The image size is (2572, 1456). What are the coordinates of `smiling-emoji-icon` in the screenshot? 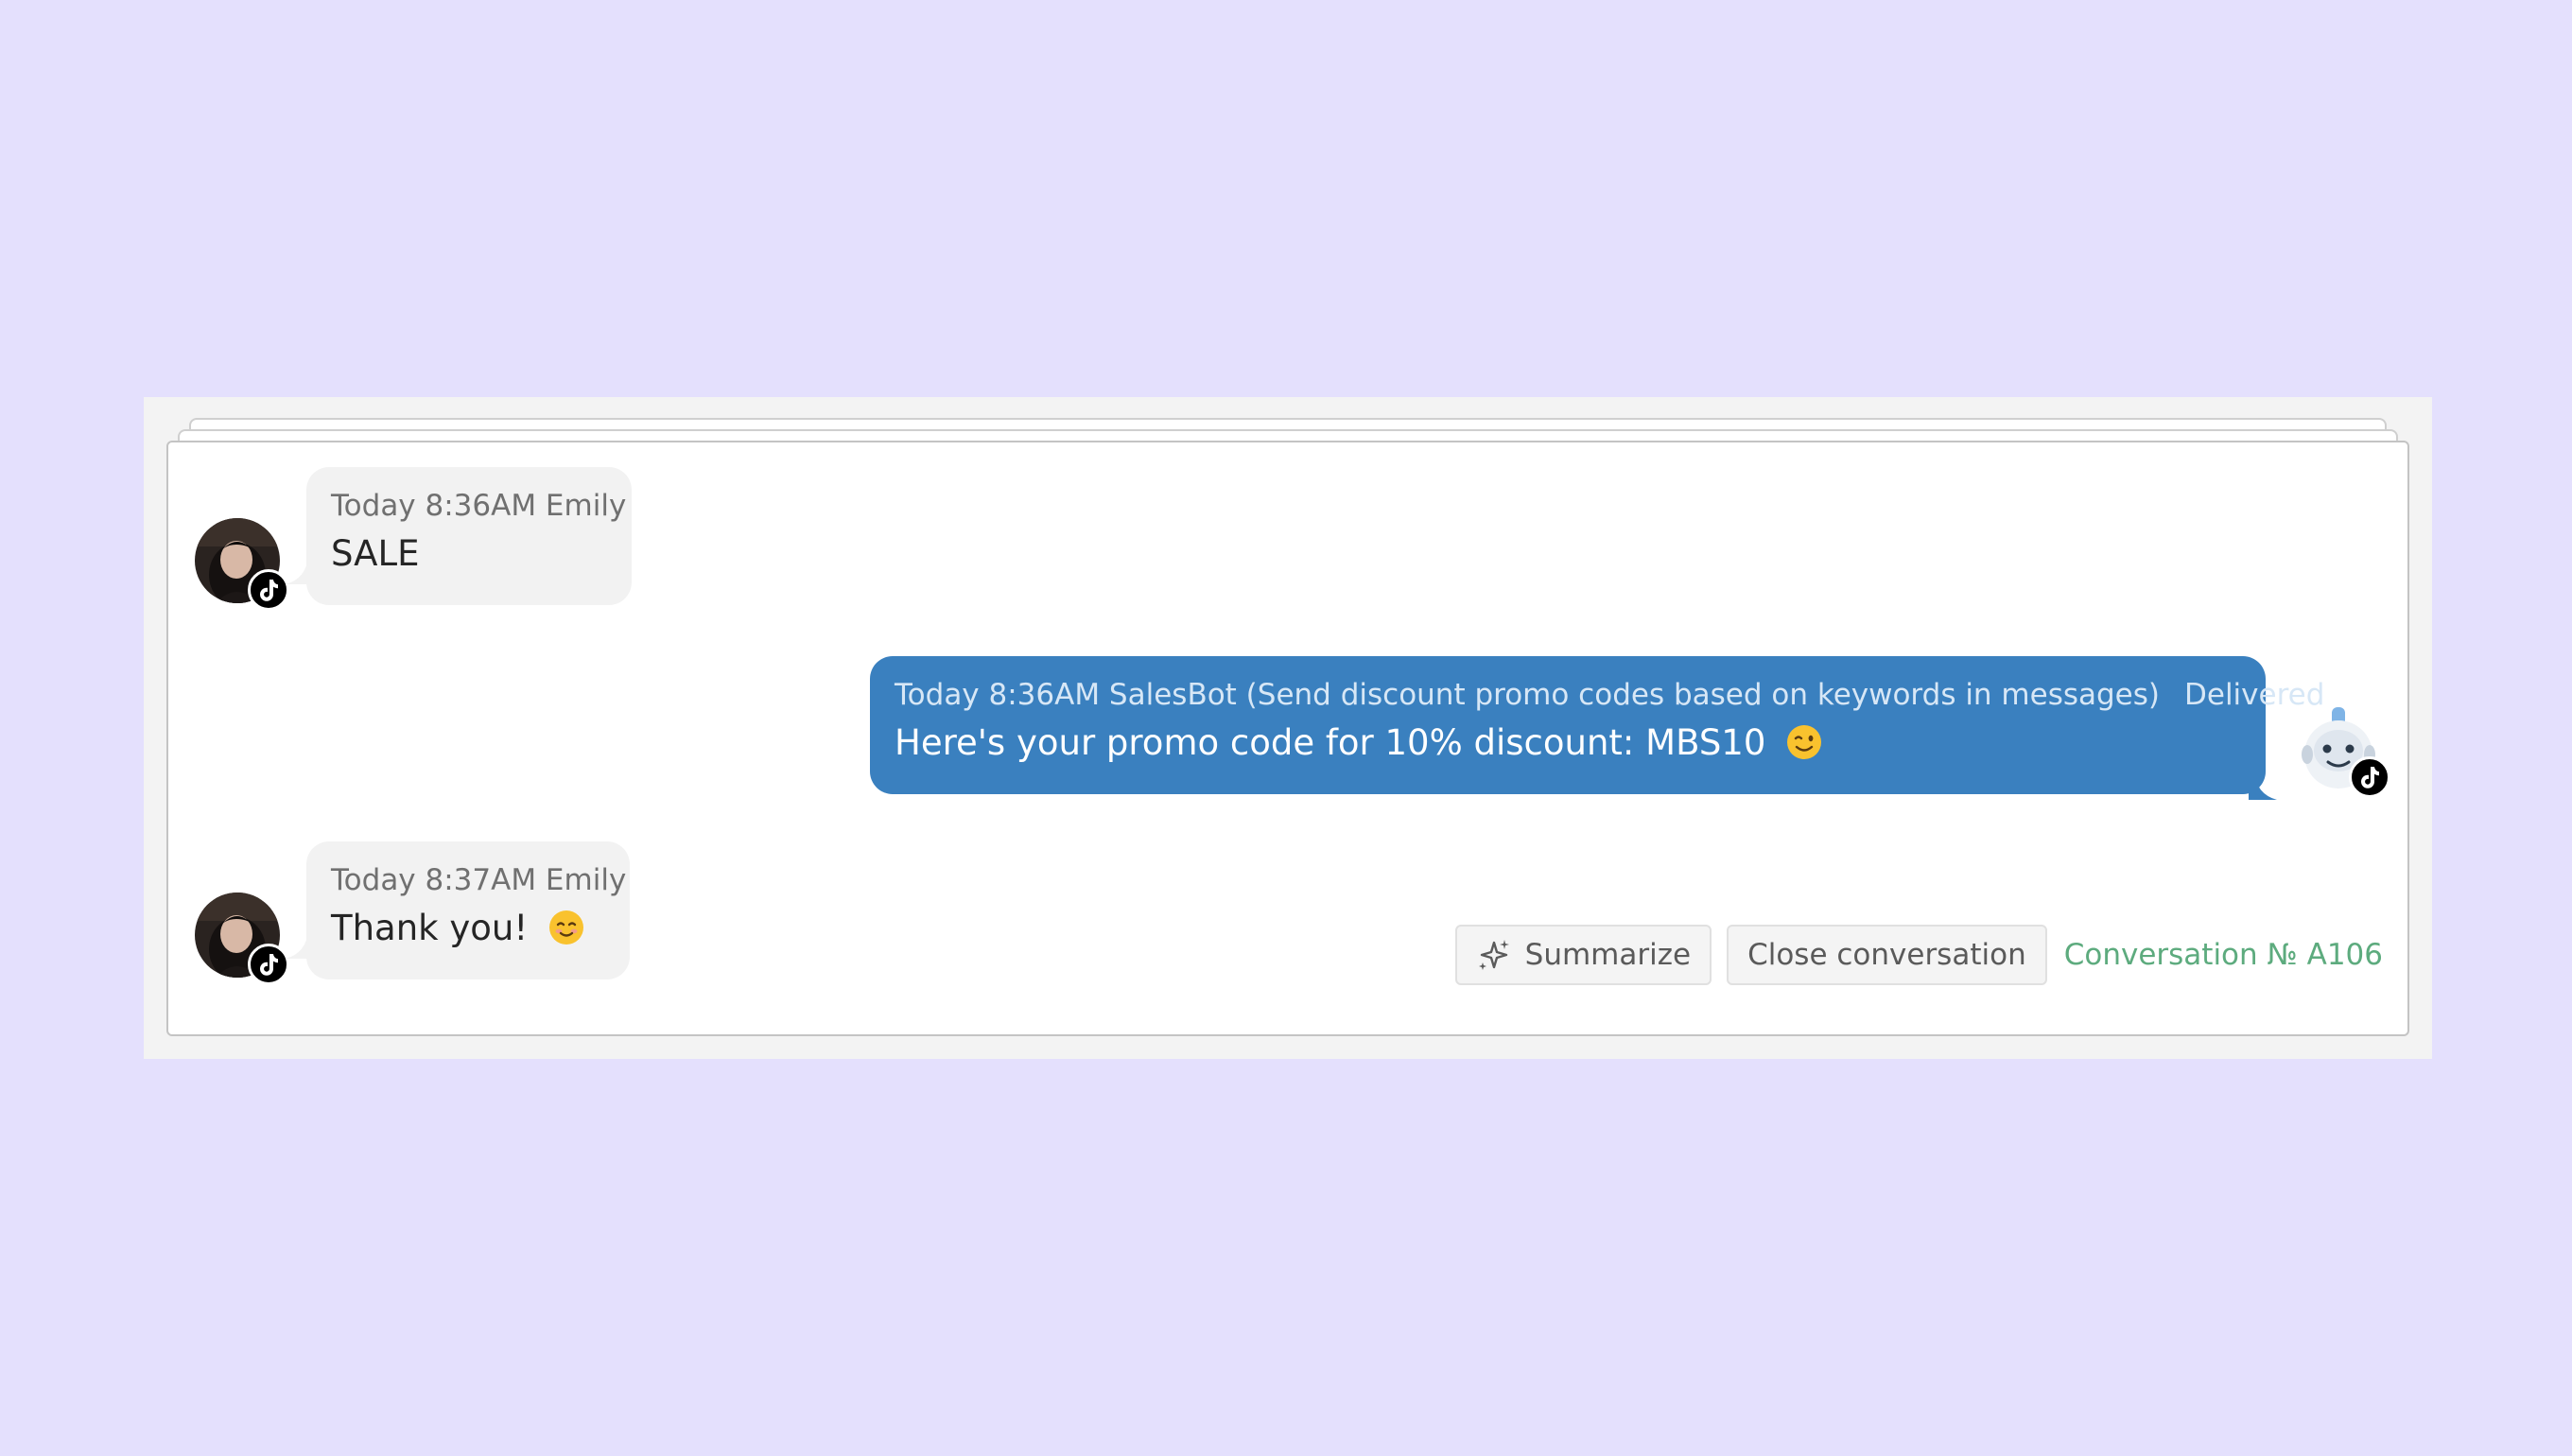 It's located at (565, 927).